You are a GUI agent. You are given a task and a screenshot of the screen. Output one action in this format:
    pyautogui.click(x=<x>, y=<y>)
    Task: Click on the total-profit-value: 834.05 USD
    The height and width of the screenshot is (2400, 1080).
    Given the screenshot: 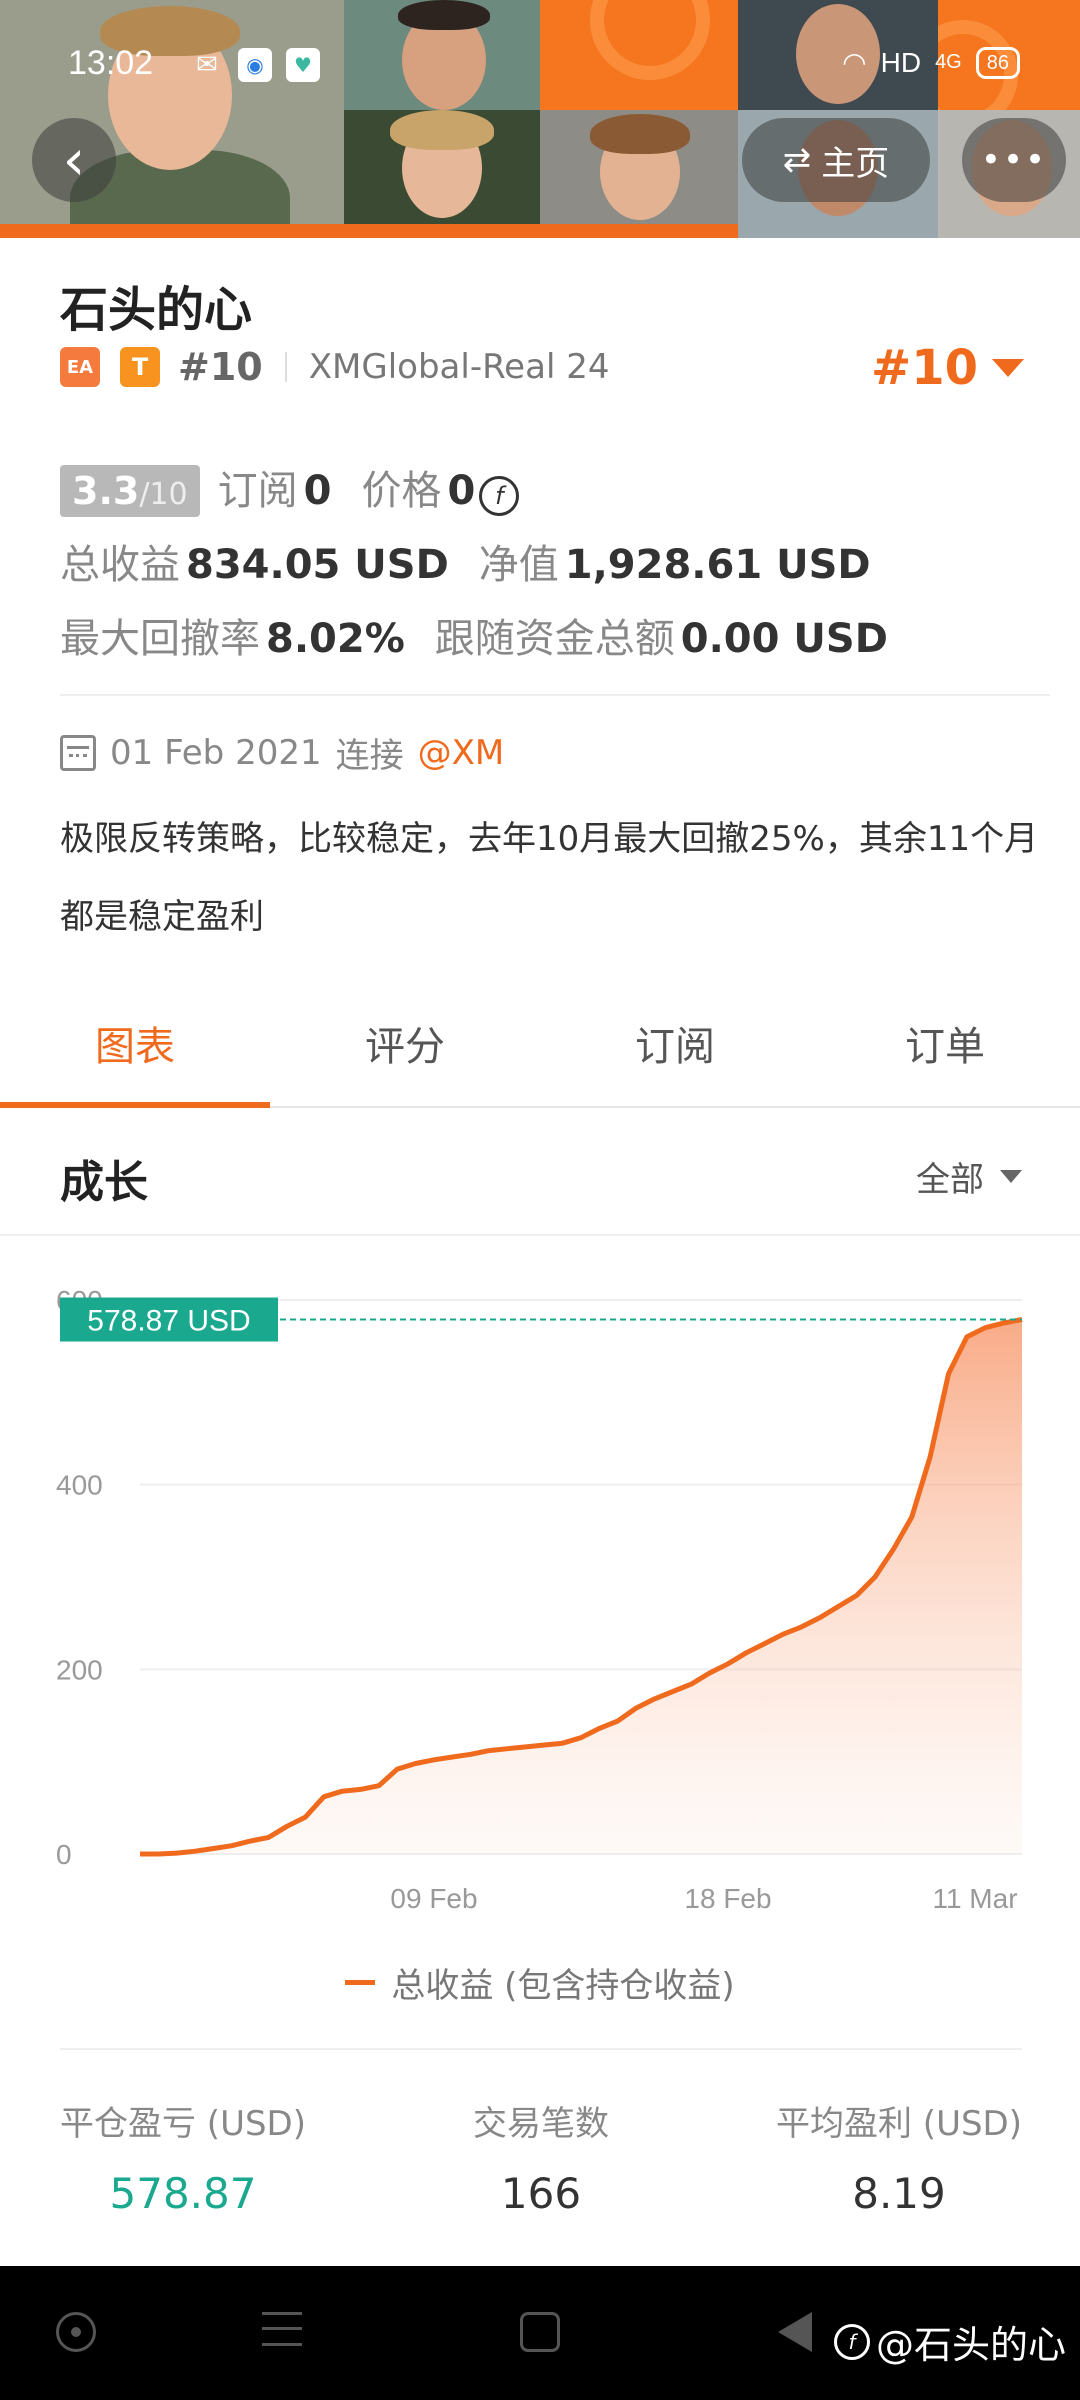 What is the action you would take?
    pyautogui.click(x=317, y=565)
    